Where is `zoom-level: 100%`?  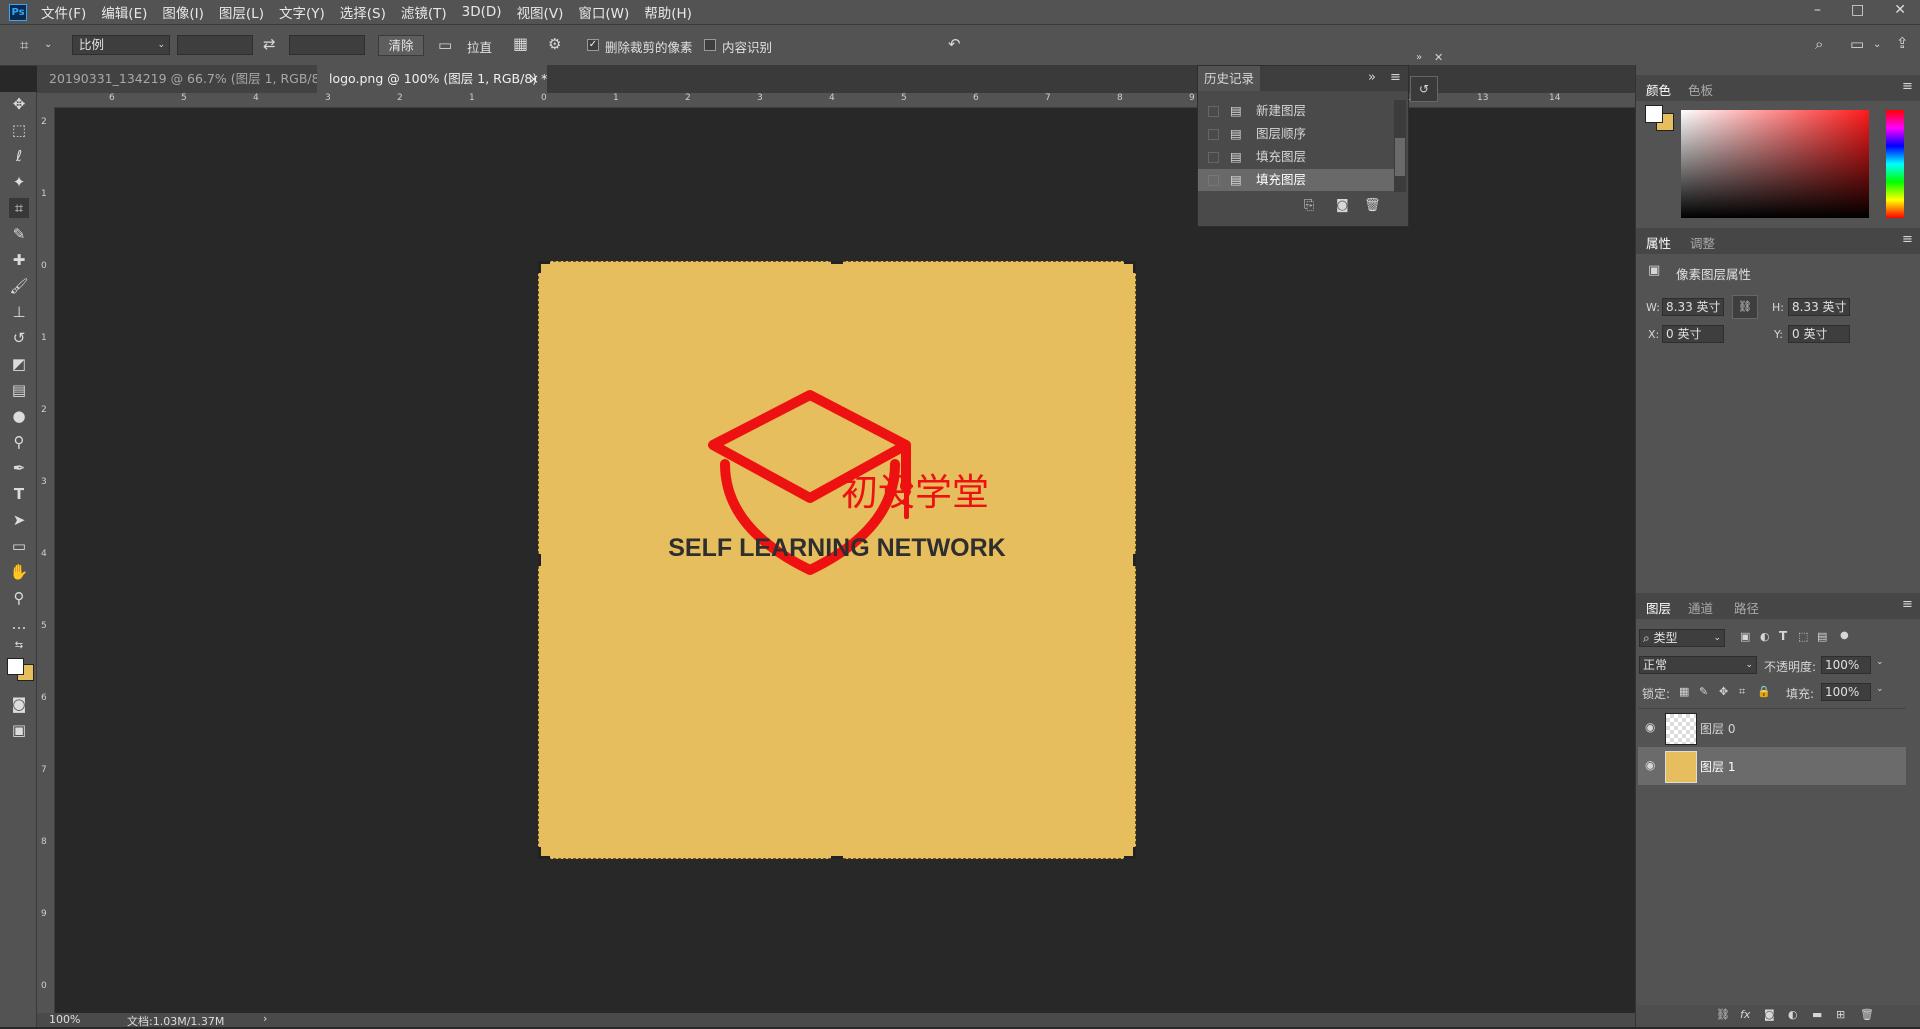 zoom-level: 100% is located at coordinates (64, 1019).